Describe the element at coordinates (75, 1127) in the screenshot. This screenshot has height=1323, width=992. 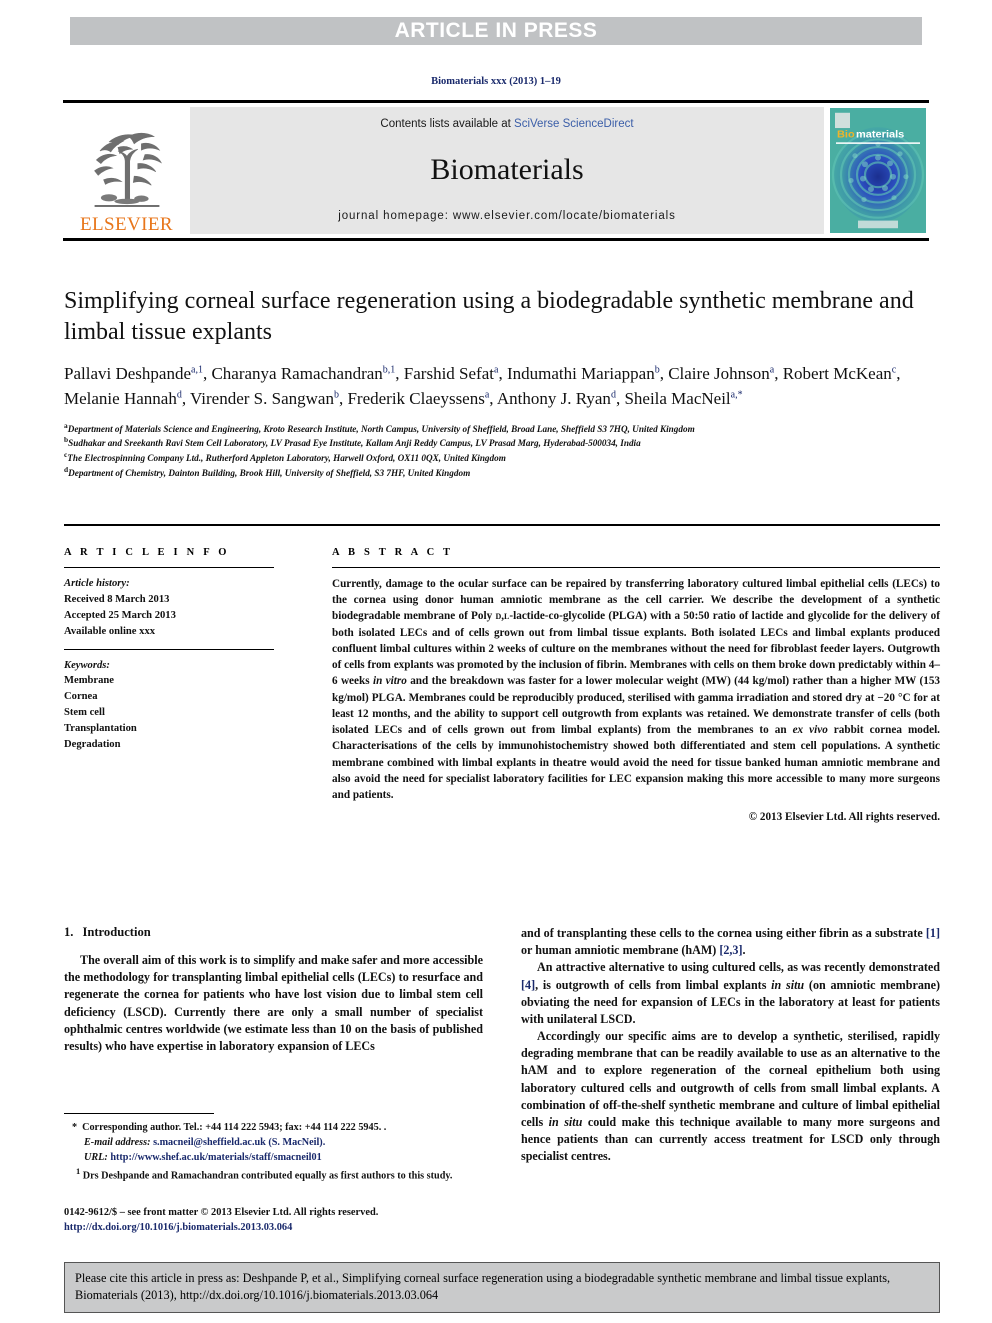
I see `footnote-asterisk-mark: *` at that location.